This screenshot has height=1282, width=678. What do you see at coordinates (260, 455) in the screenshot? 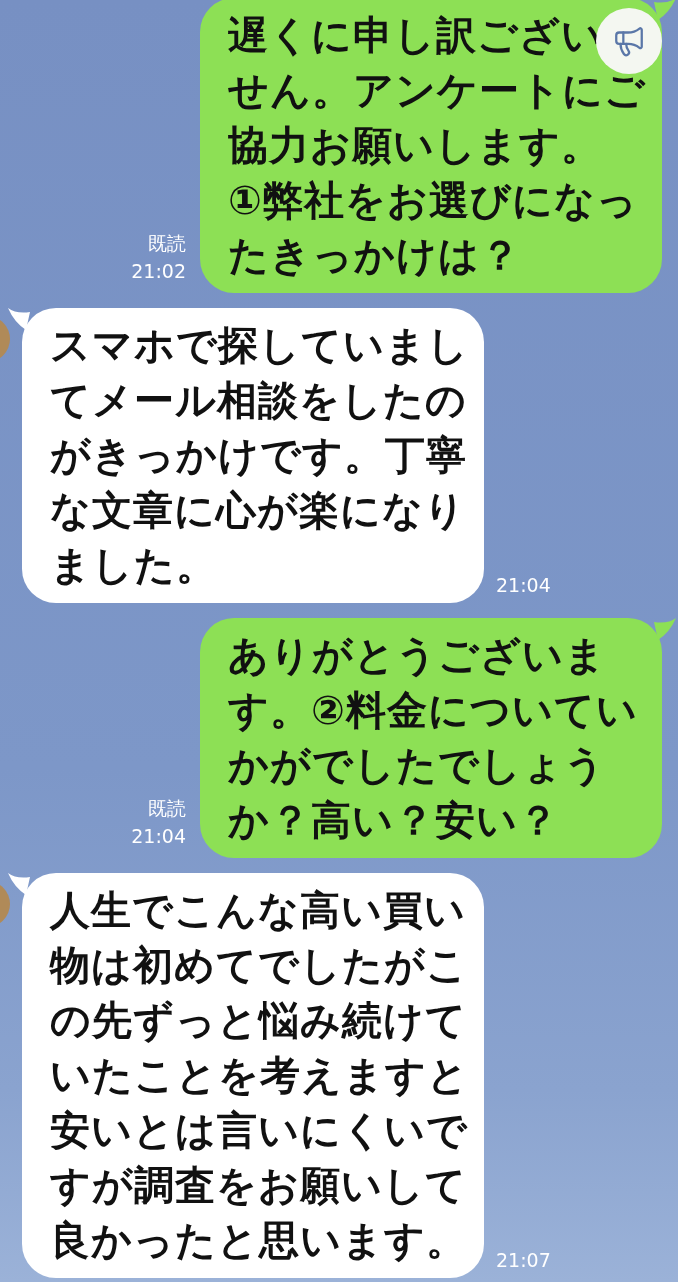
I see `message-text: スマホで探していましてメール相談をしたのがきっかけです。丁寧な文章に心が楽になりました。` at bounding box center [260, 455].